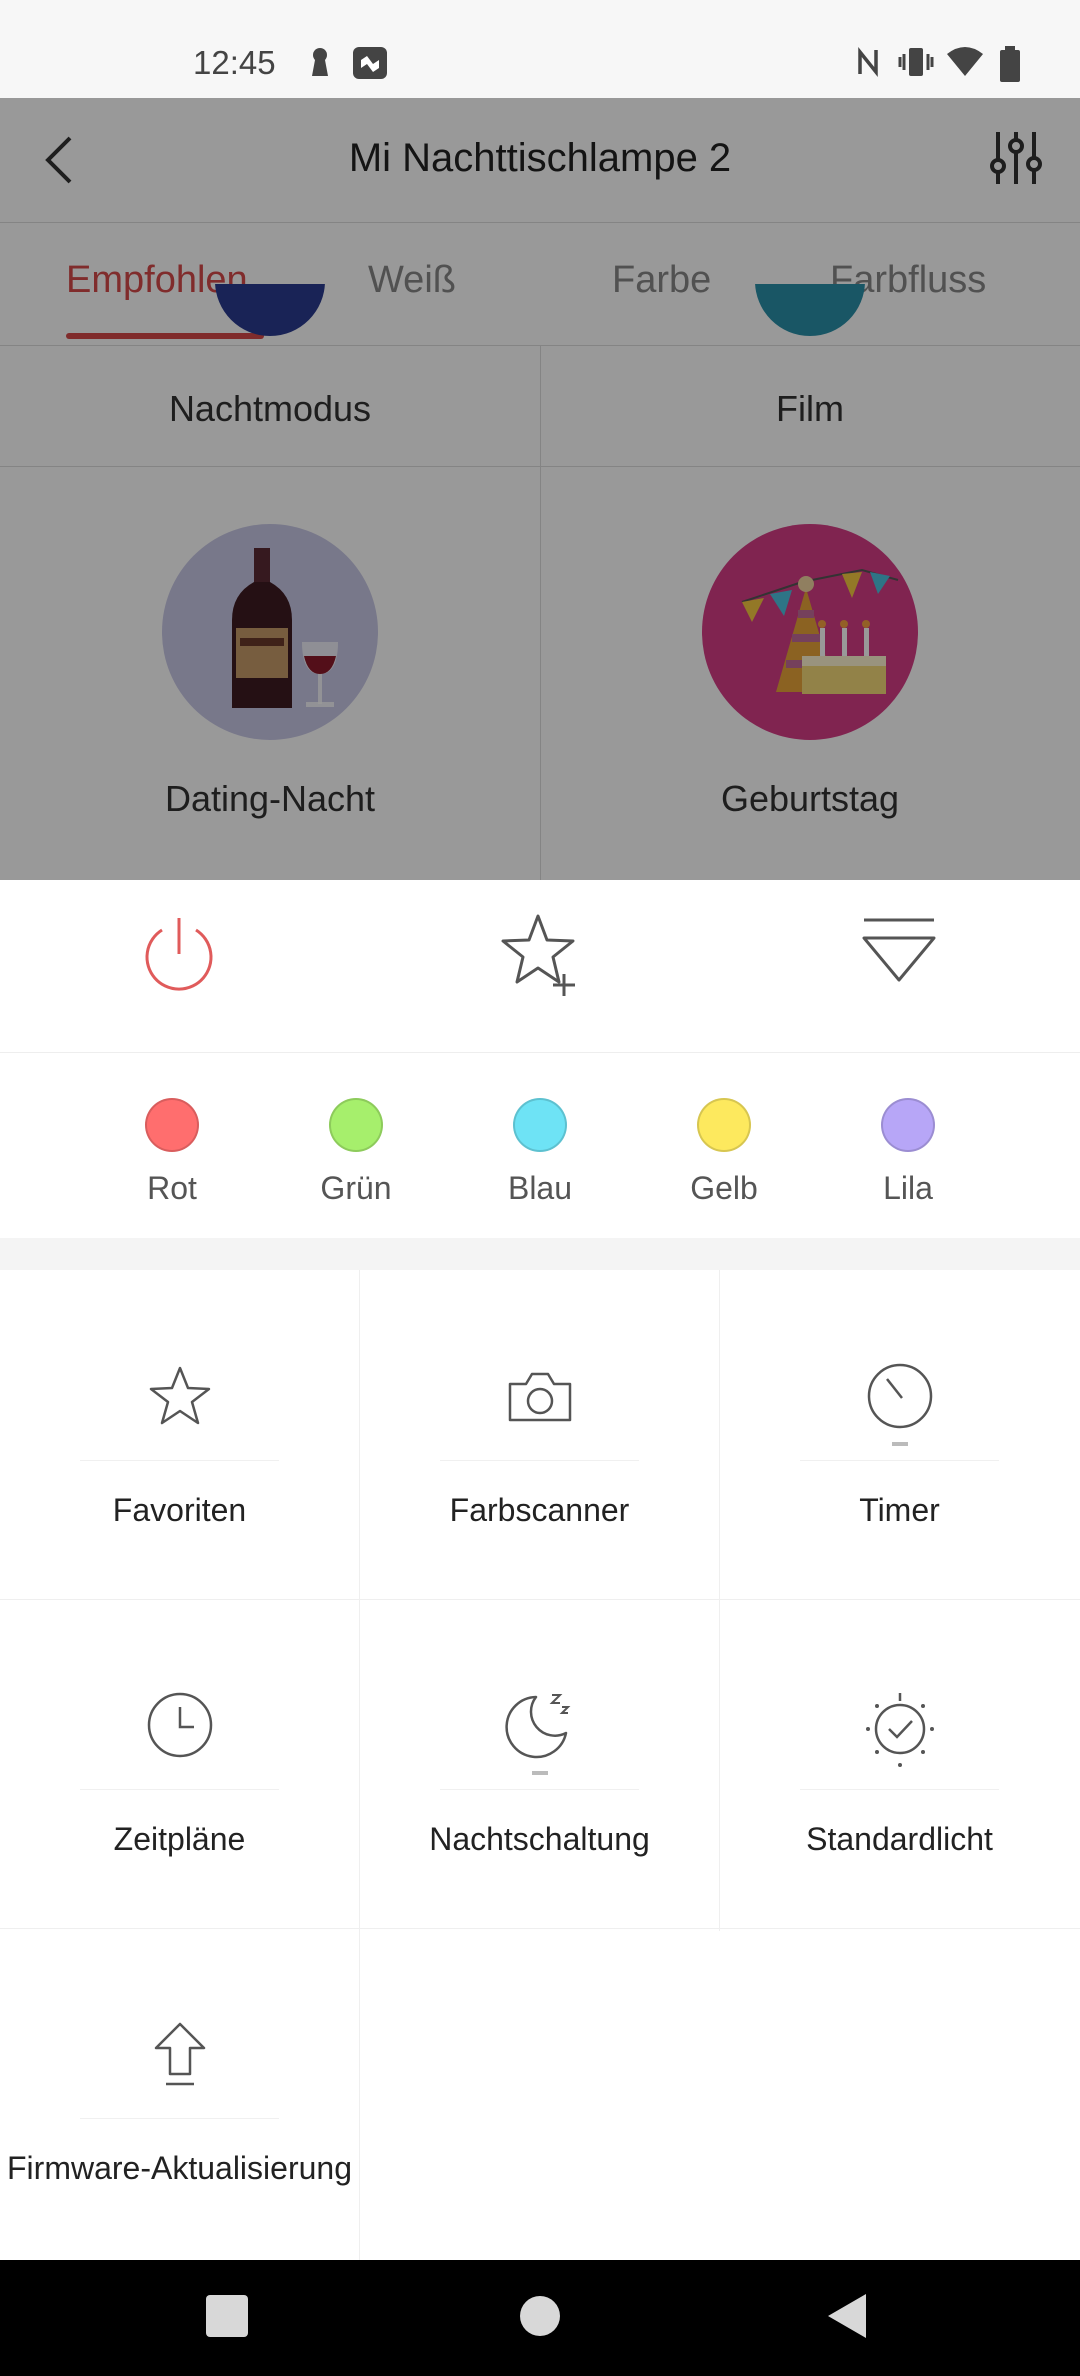  I want to click on section-separator, so click(540, 1254).